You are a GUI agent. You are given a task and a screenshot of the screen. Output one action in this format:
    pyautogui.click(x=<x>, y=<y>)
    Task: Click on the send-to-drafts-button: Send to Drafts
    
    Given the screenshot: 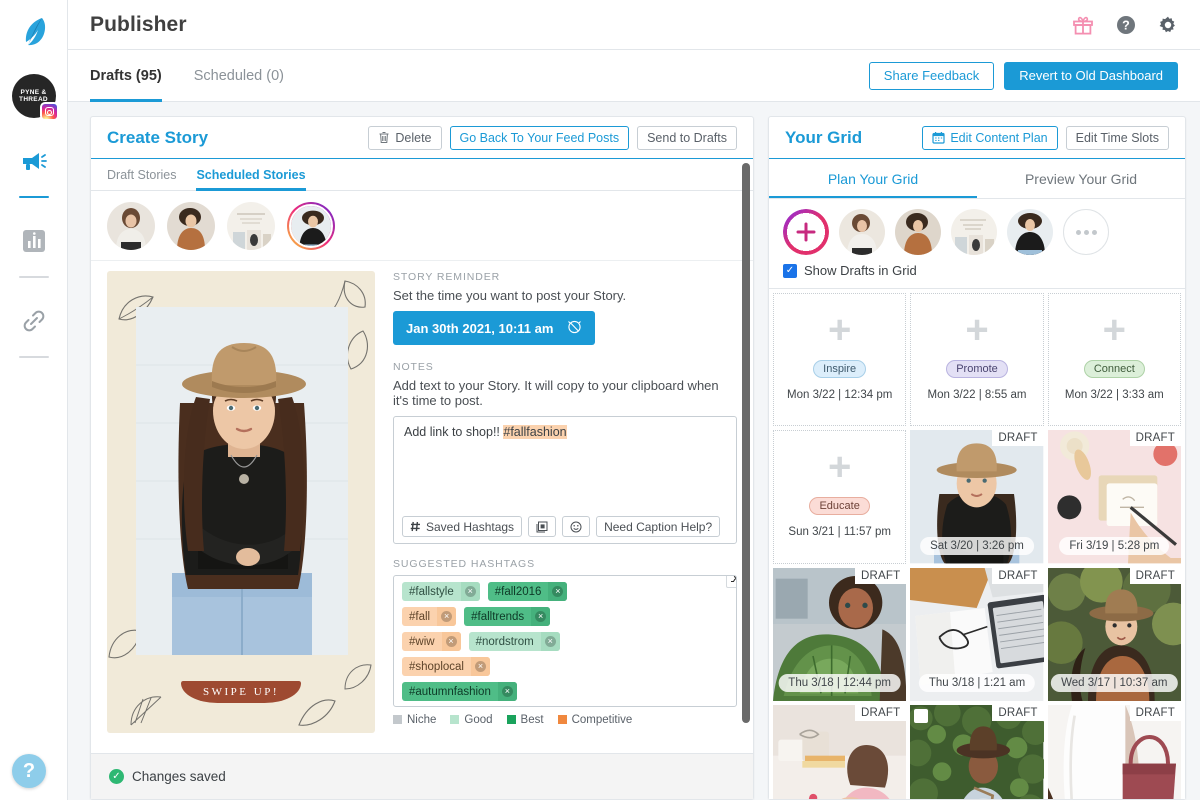 What is the action you would take?
    pyautogui.click(x=687, y=137)
    